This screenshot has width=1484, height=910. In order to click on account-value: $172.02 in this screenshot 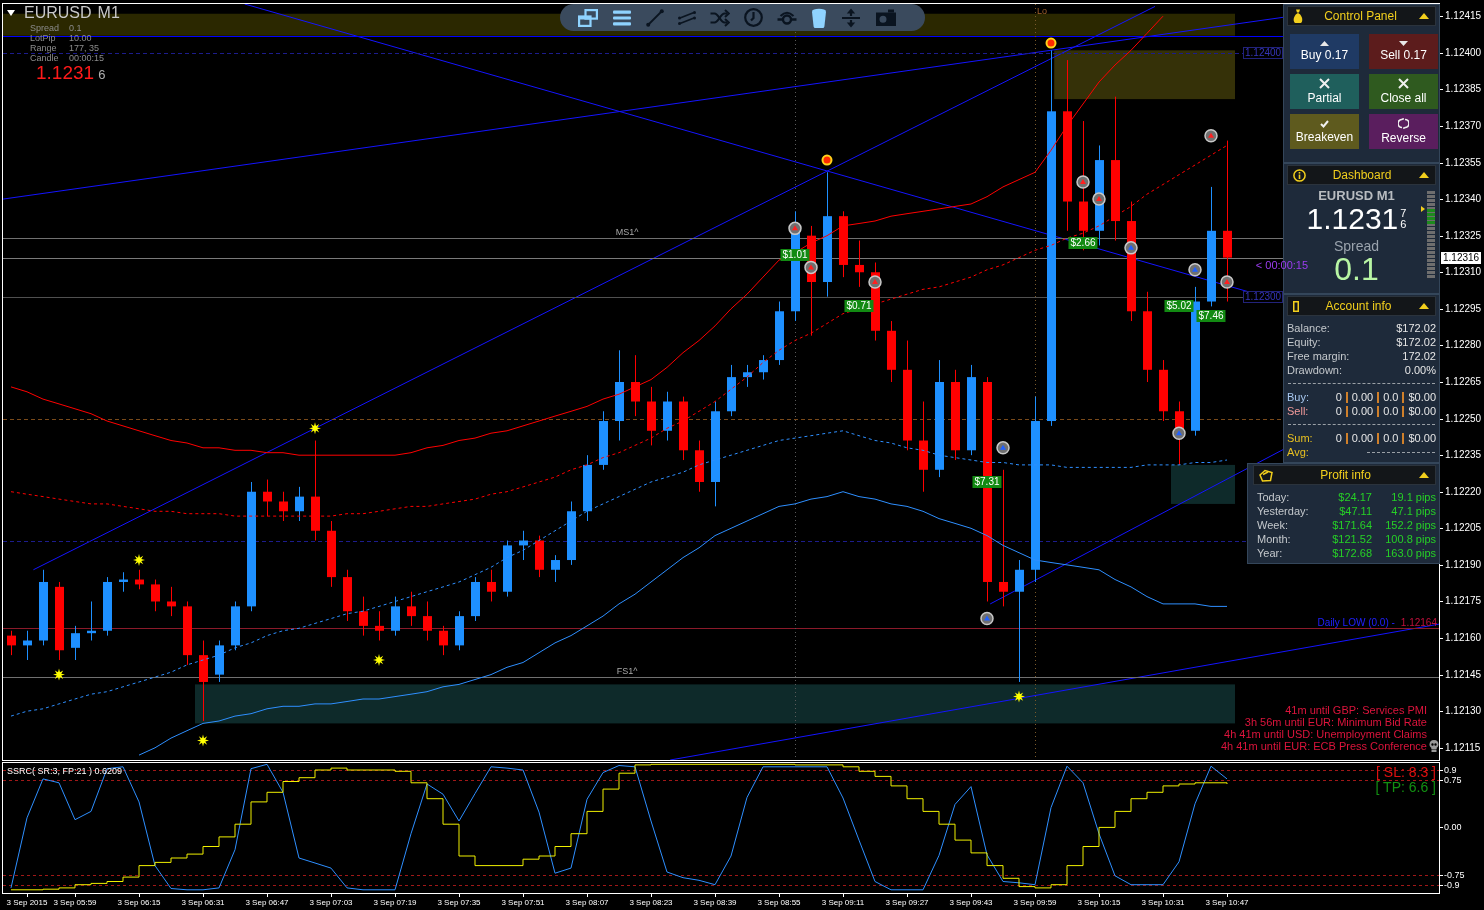, I will do `click(1416, 328)`.